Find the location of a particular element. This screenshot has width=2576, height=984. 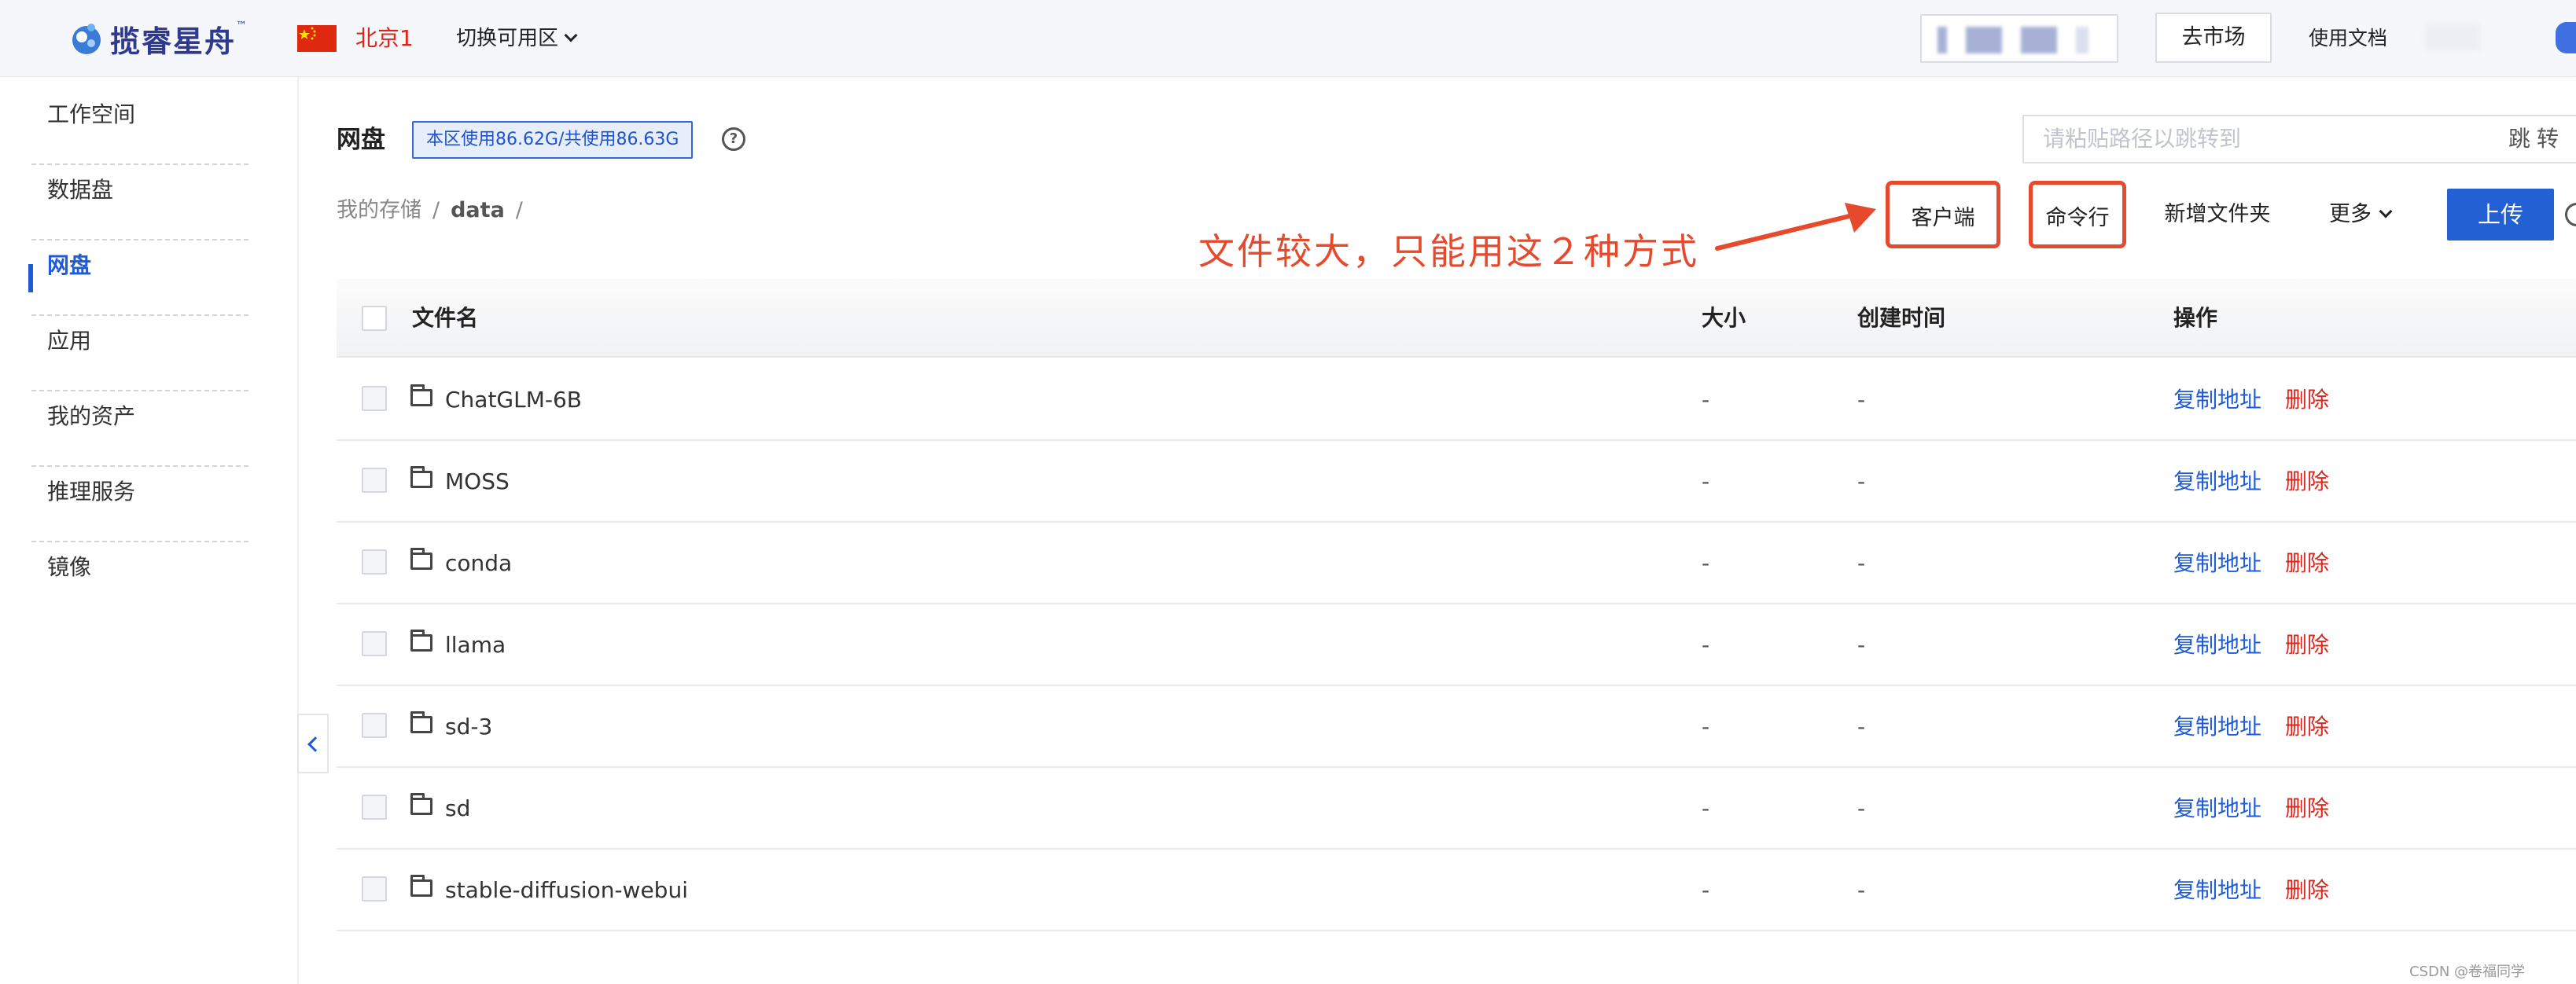

chevron-left-icon is located at coordinates (315, 744).